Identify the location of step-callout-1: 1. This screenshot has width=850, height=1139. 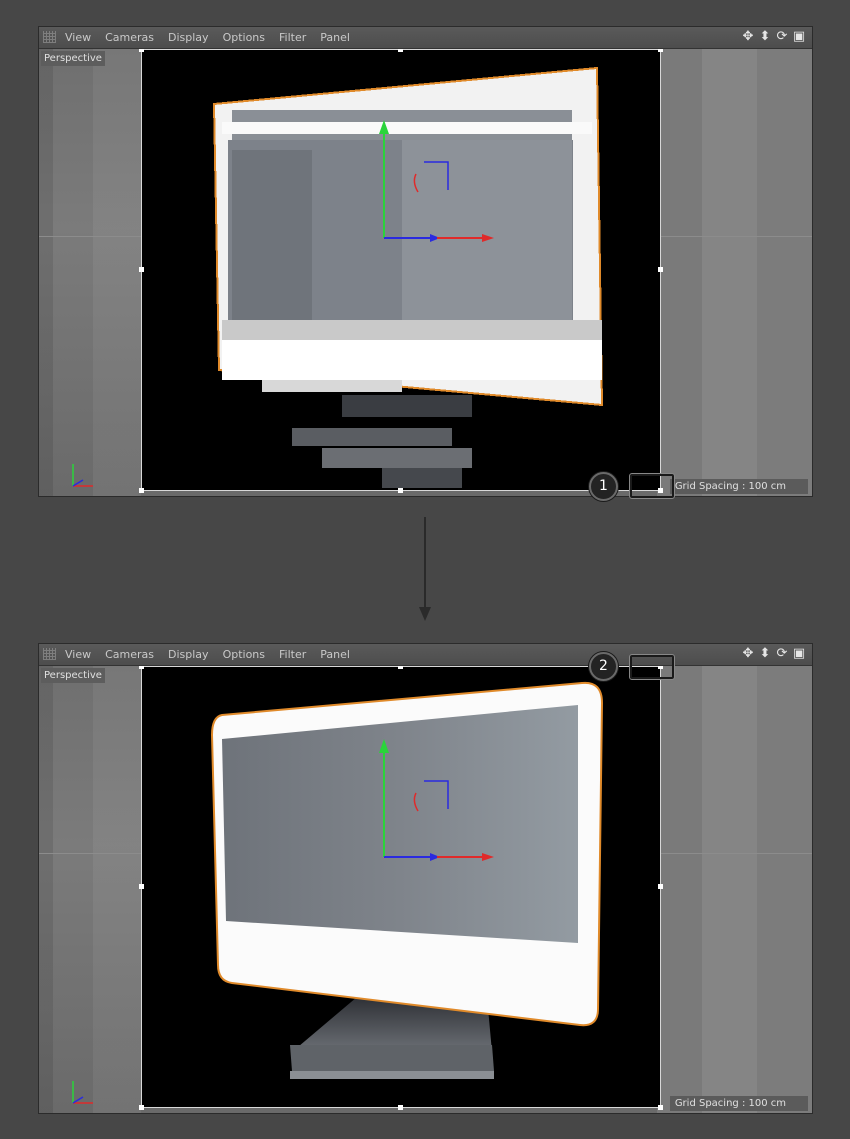
(603, 486).